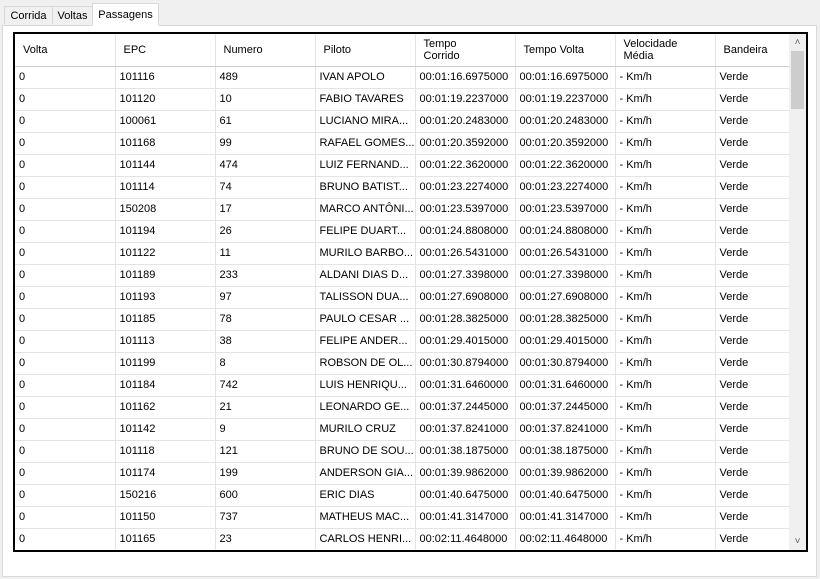 This screenshot has width=820, height=579. I want to click on cell-tempo-corrido: 00:01:26.5431000, so click(465, 253).